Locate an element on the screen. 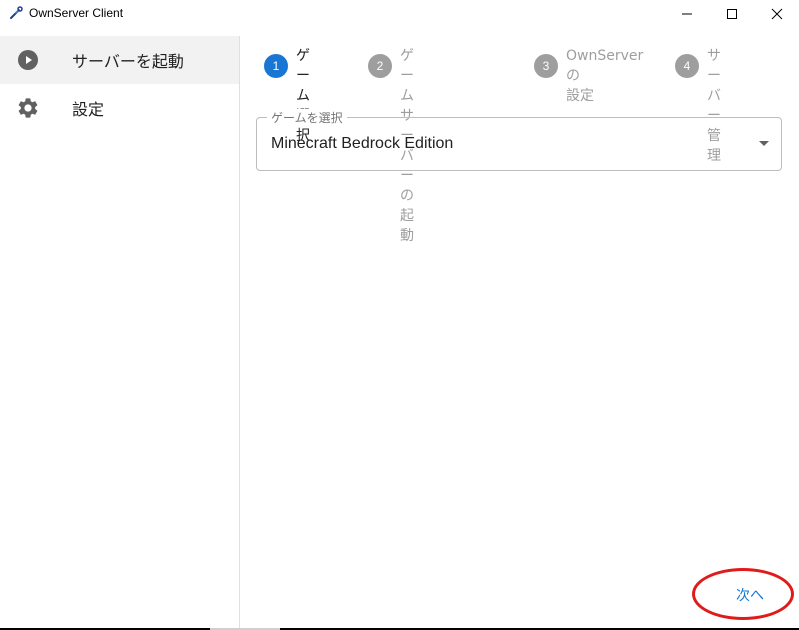 Image resolution: width=799 pixels, height=630 pixels. step-number: 2 is located at coordinates (380, 66).